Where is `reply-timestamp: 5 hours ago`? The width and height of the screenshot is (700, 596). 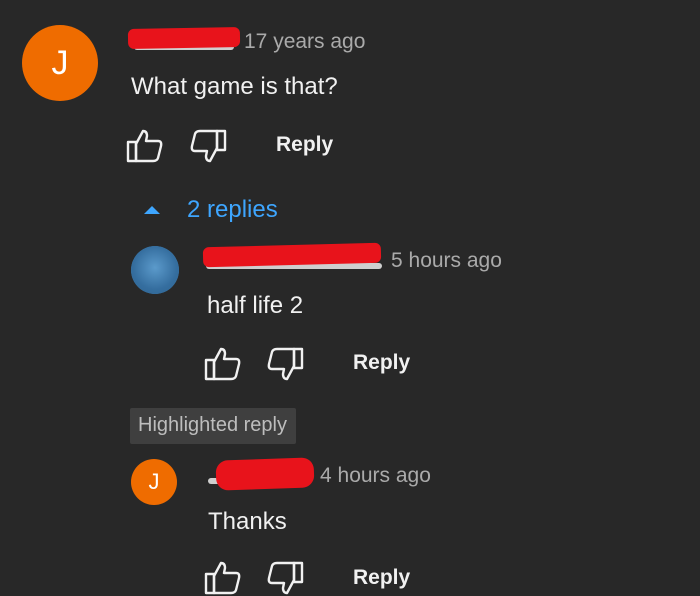
reply-timestamp: 5 hours ago is located at coordinates (446, 261).